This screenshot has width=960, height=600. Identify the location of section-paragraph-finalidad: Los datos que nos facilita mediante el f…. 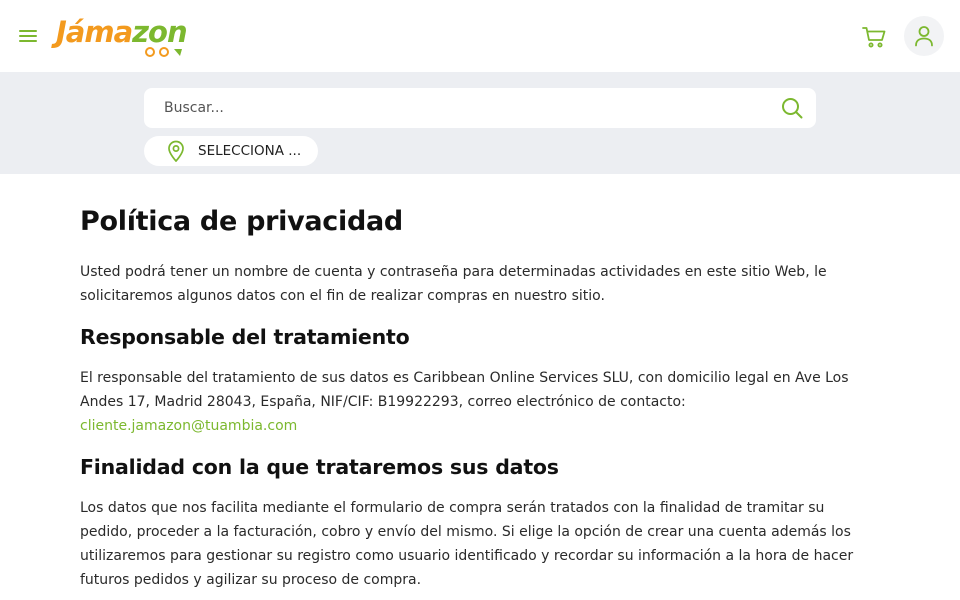
(467, 544).